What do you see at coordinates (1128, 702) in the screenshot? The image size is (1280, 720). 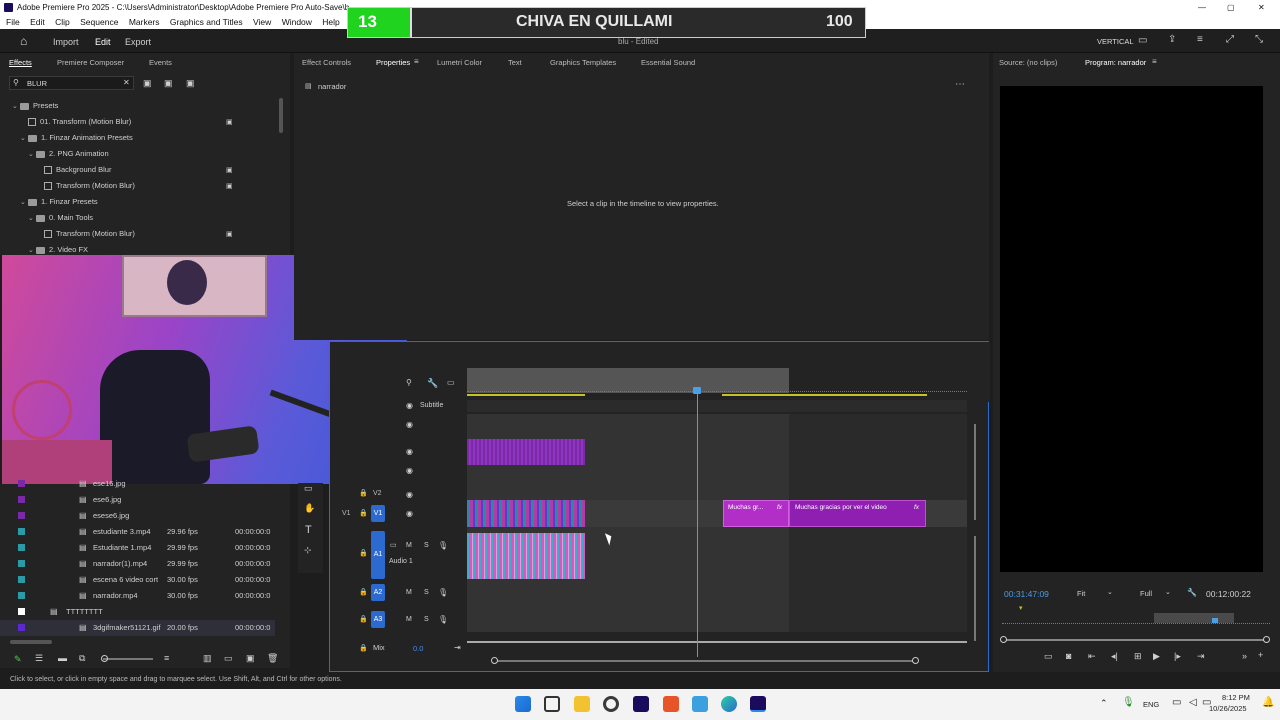 I see `tray-mic-icon: 🎙` at bounding box center [1128, 702].